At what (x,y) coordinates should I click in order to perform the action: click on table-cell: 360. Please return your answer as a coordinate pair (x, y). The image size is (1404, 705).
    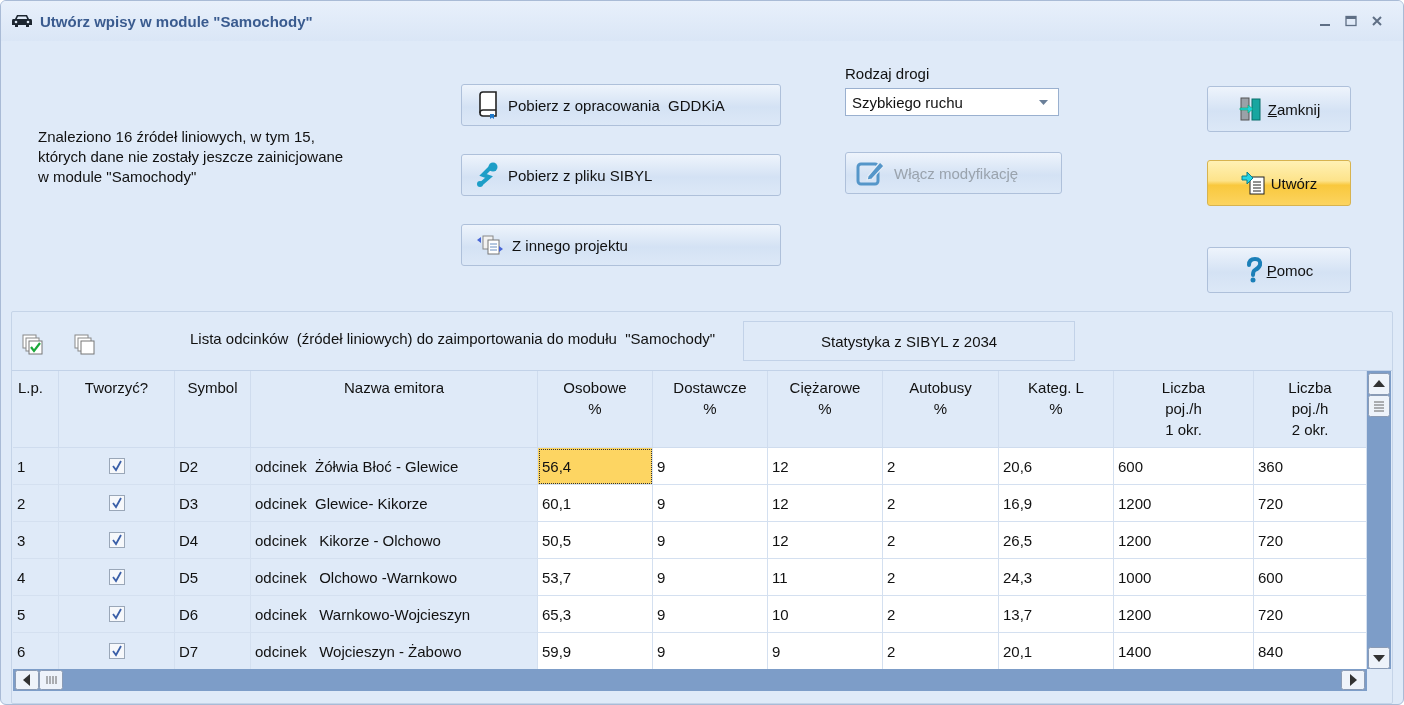
    Looking at the image, I should click on (1310, 466).